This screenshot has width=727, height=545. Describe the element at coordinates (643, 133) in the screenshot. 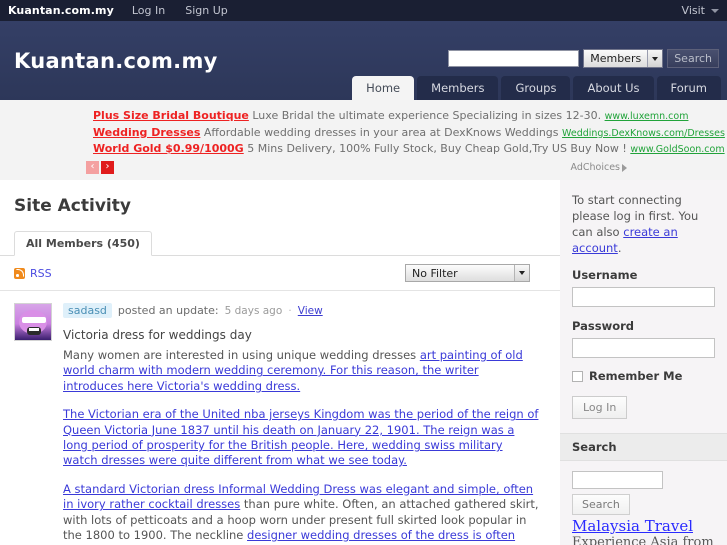

I see `ad-url-2: Weddings.DexKnows.com/Dresses` at that location.